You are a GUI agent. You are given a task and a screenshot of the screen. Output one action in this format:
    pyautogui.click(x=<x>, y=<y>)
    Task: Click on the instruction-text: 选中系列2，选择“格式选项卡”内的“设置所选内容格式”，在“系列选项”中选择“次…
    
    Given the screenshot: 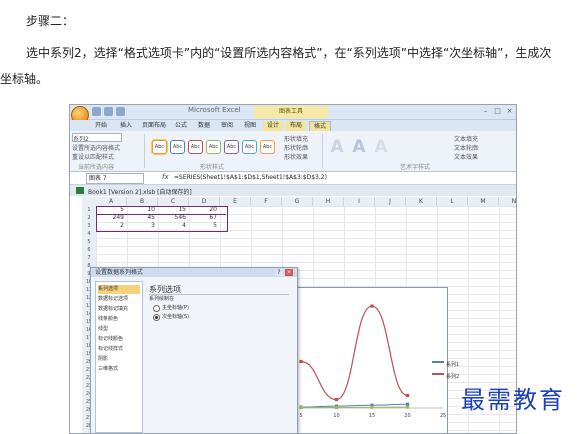 What is the action you would take?
    pyautogui.click(x=292, y=66)
    